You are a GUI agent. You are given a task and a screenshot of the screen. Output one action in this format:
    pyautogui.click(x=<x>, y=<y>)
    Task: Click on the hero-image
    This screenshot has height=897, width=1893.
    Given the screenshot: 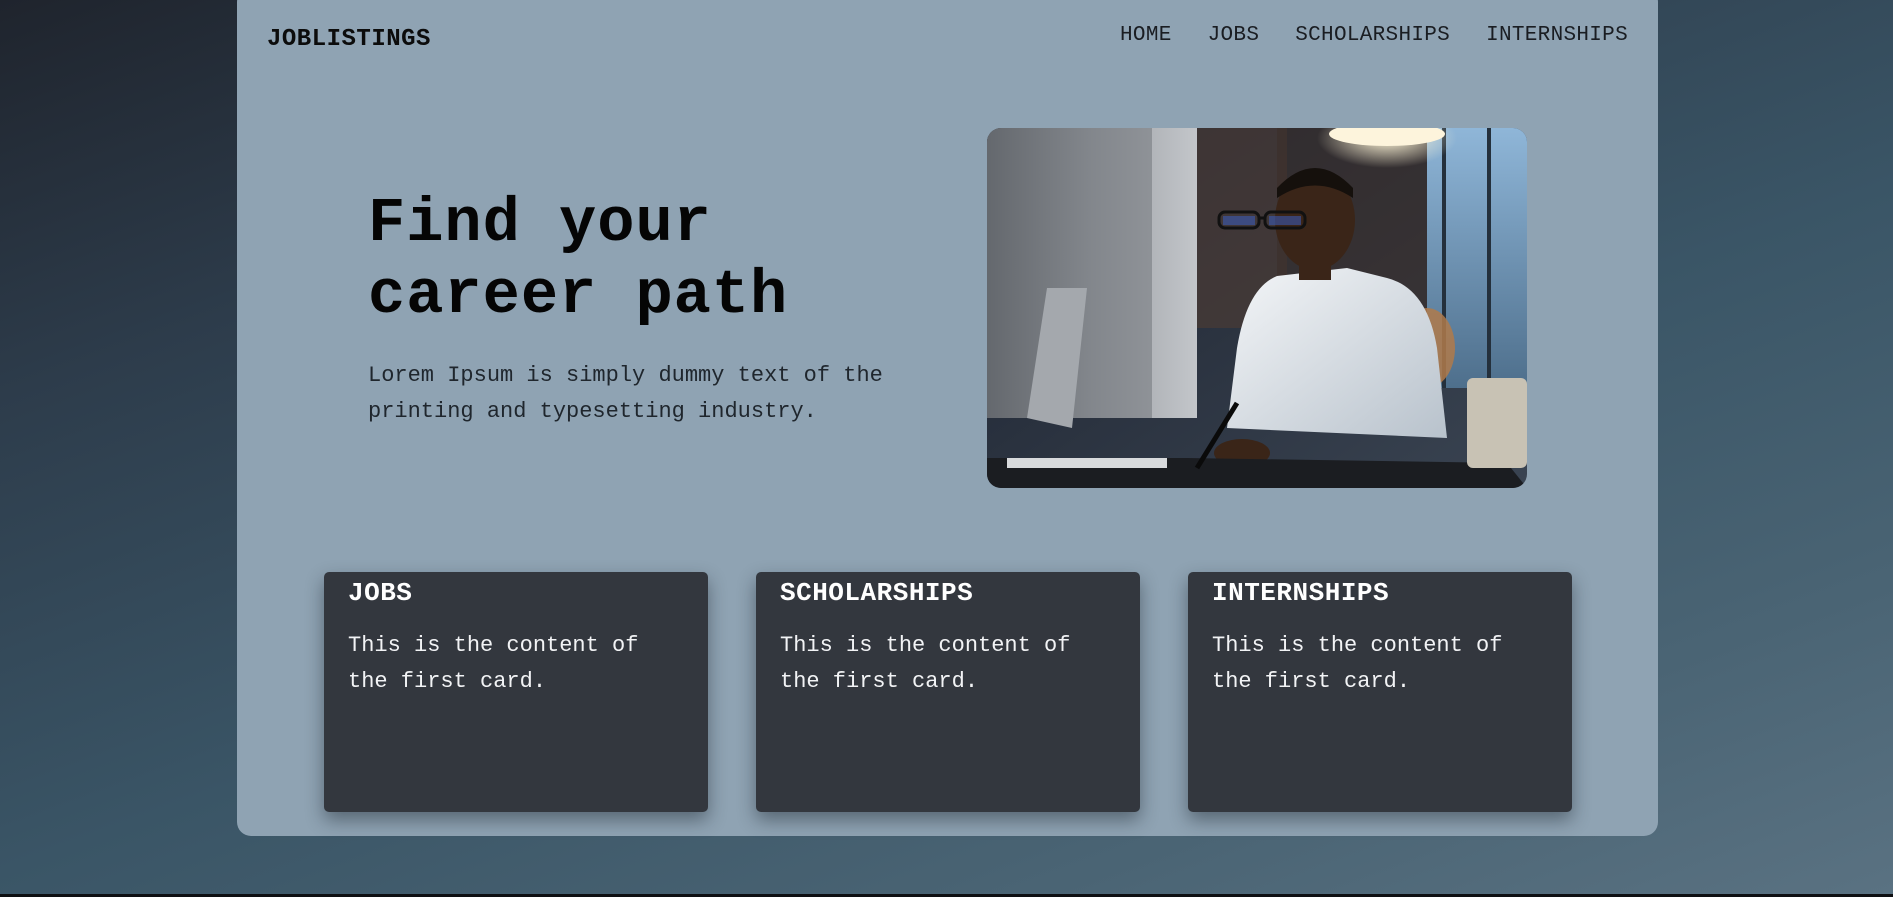 What is the action you would take?
    pyautogui.click(x=1257, y=308)
    